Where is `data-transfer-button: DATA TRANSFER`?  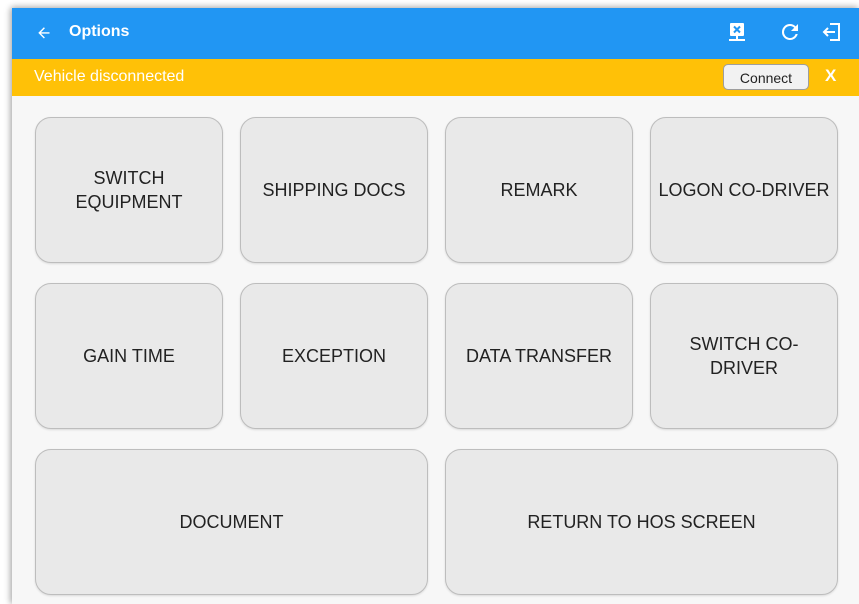
data-transfer-button: DATA TRANSFER is located at coordinates (539, 356).